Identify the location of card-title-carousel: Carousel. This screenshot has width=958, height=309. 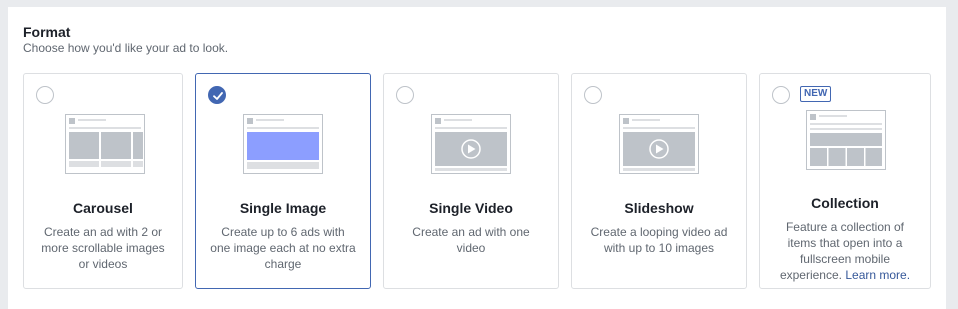
(103, 208).